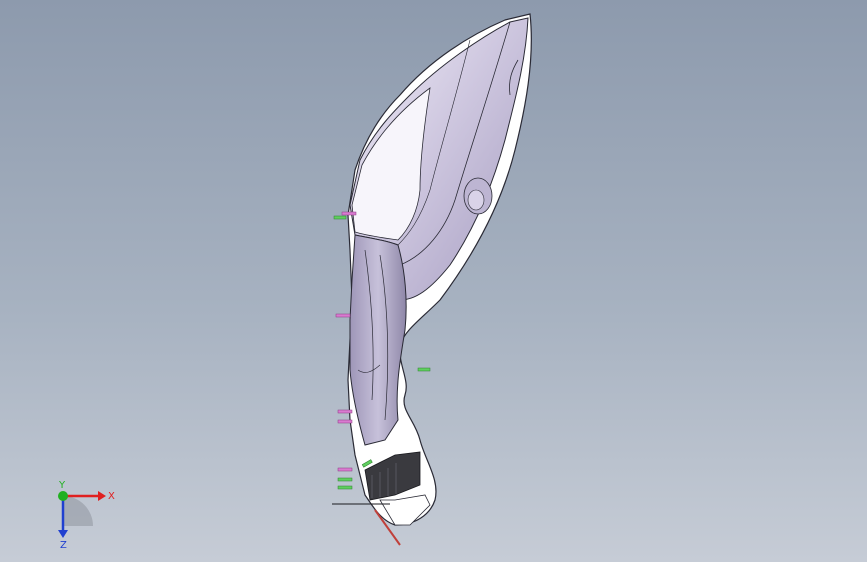 The width and height of the screenshot is (867, 562). I want to click on round-boss-inner, so click(476, 200).